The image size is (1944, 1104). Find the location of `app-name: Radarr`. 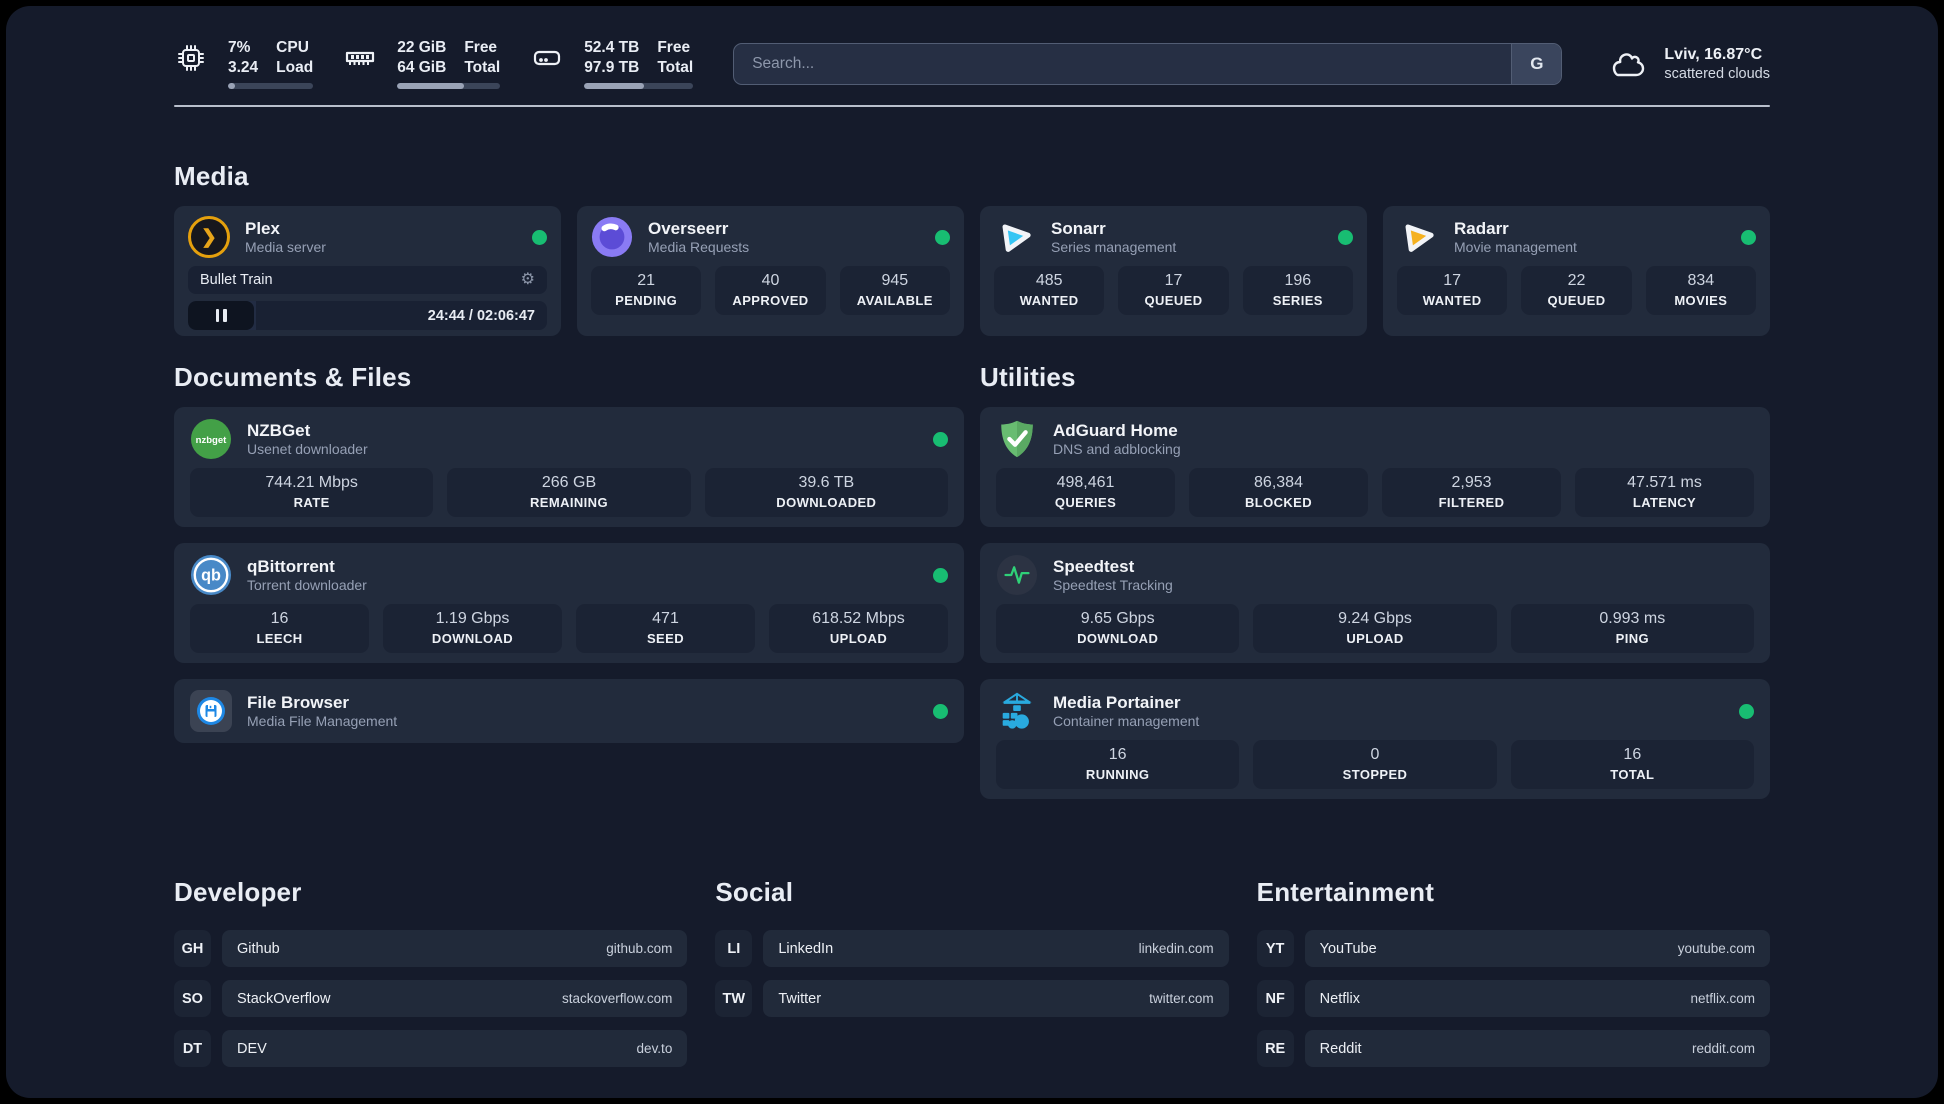

app-name: Radarr is located at coordinates (1481, 228).